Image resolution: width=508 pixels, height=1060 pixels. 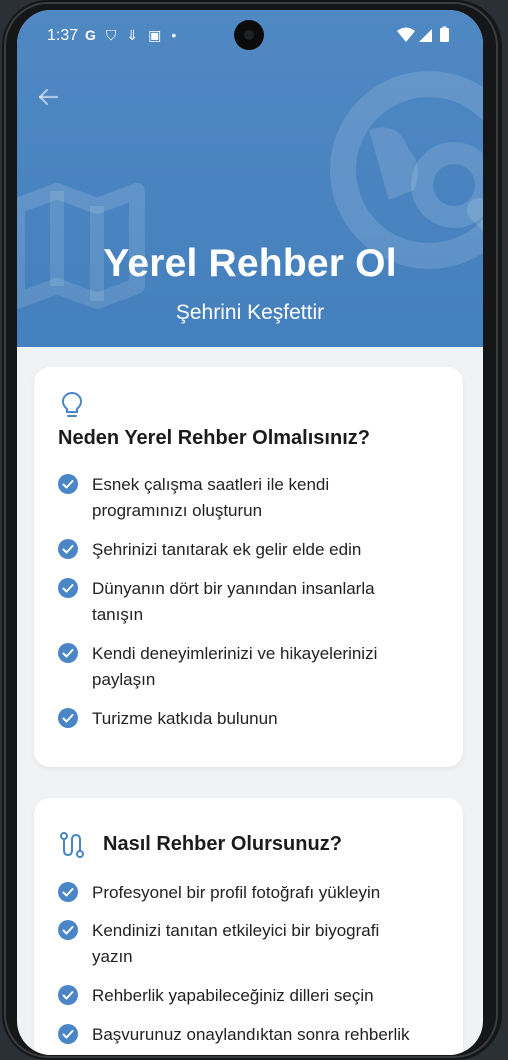 What do you see at coordinates (406, 170) in the screenshot?
I see `globe-search-icon` at bounding box center [406, 170].